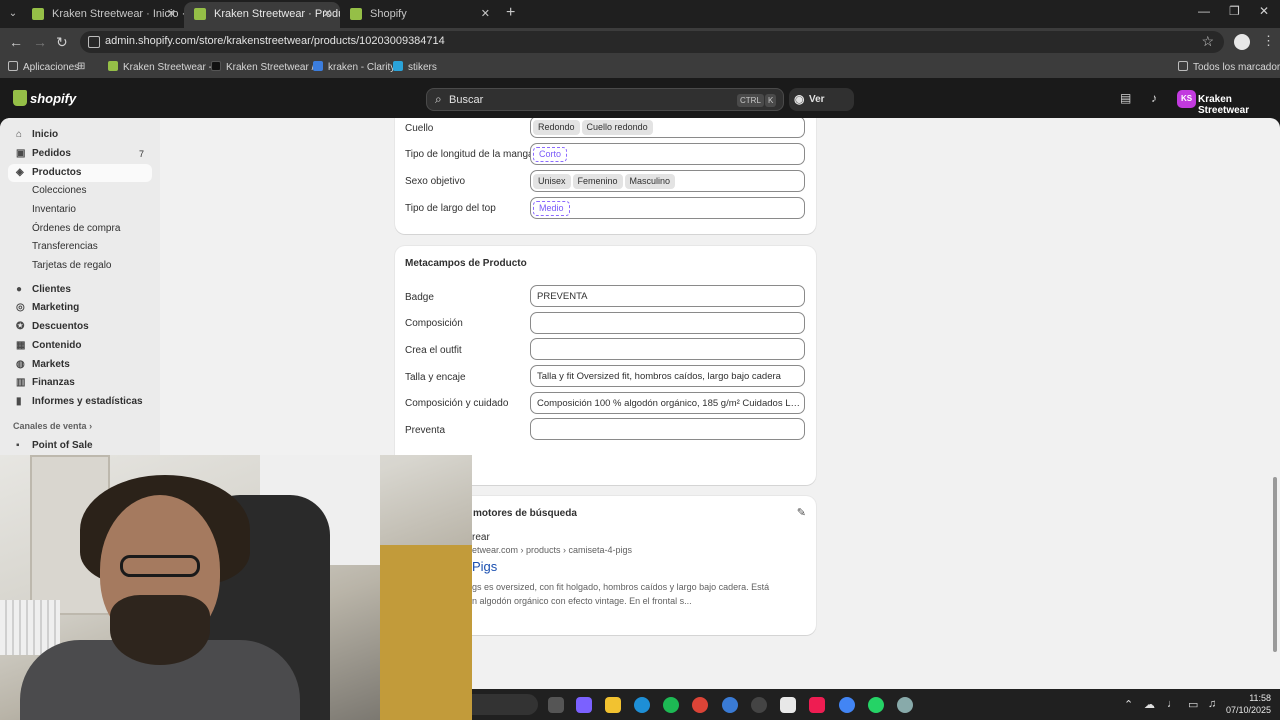 This screenshot has width=1280, height=720. I want to click on nav-contenido: ▦ Contenido, so click(80, 346).